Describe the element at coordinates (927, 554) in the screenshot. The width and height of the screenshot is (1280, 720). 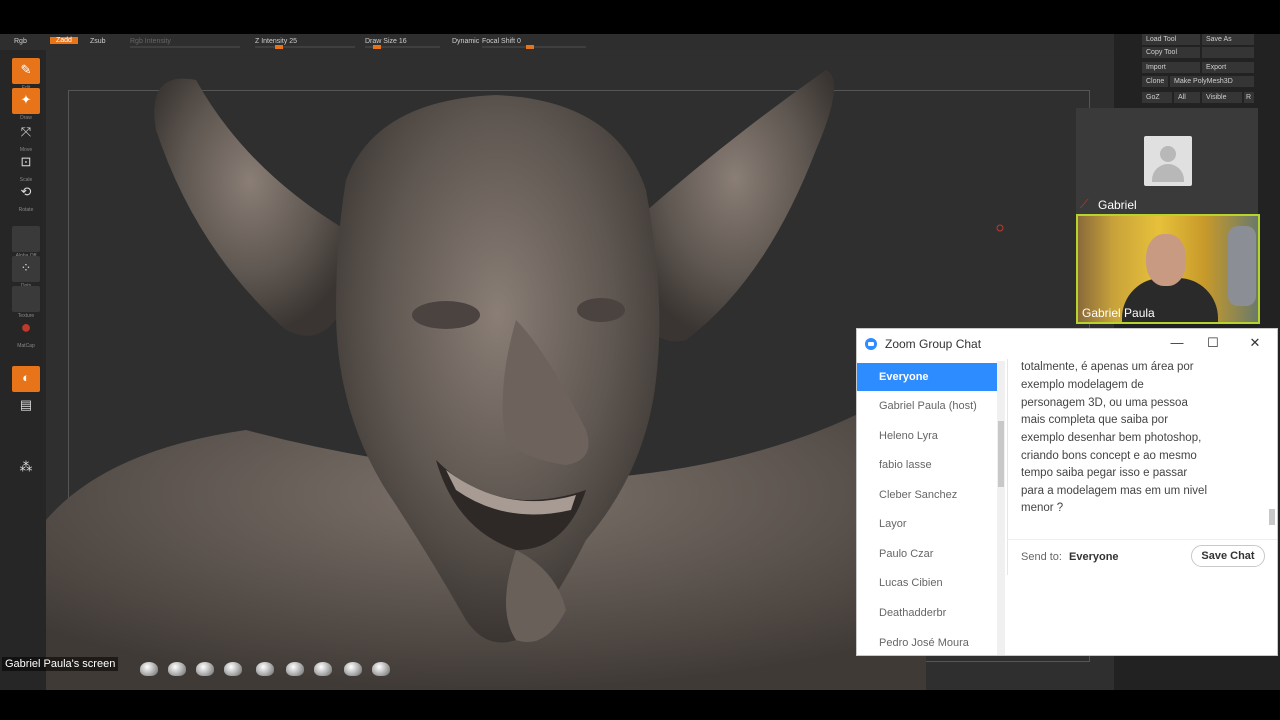
I see `list-item: Paulo Czar` at that location.